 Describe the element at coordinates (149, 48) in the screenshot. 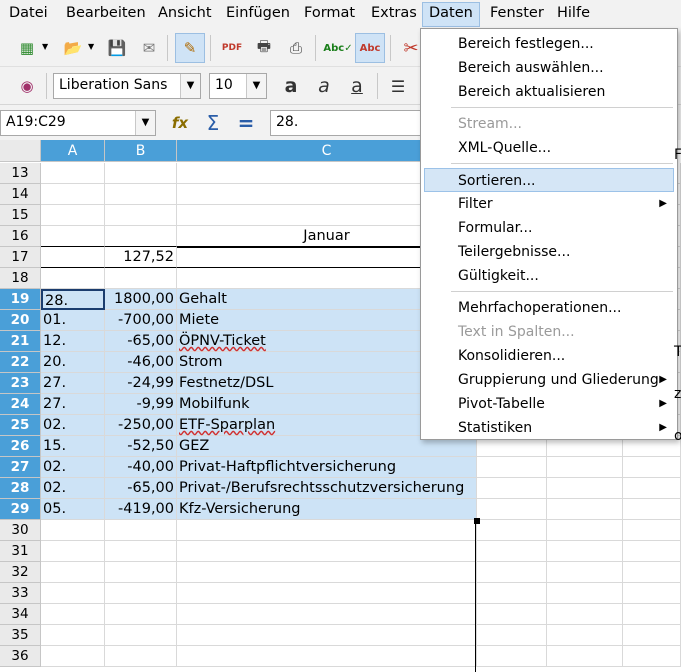

I see `email-icon: ✉` at that location.